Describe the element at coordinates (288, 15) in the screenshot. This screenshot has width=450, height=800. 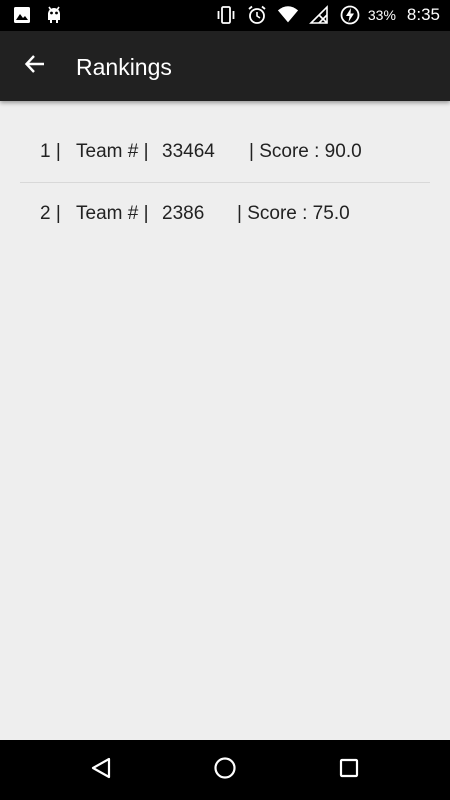
I see `wifi-icon` at that location.